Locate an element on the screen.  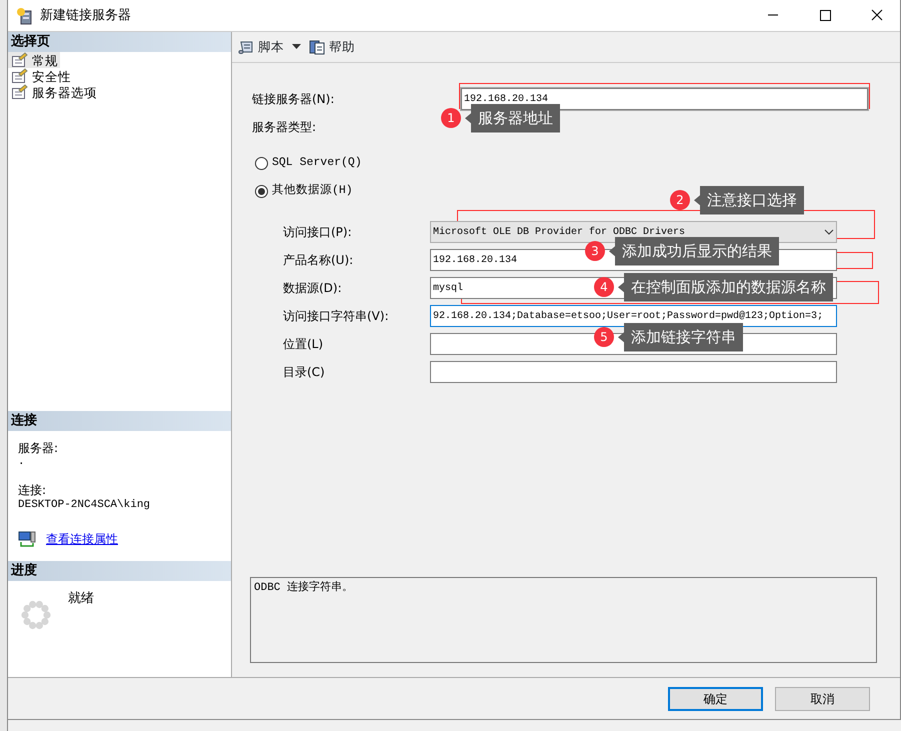
description-box: ODBC 连接字符串。 is located at coordinates (563, 620).